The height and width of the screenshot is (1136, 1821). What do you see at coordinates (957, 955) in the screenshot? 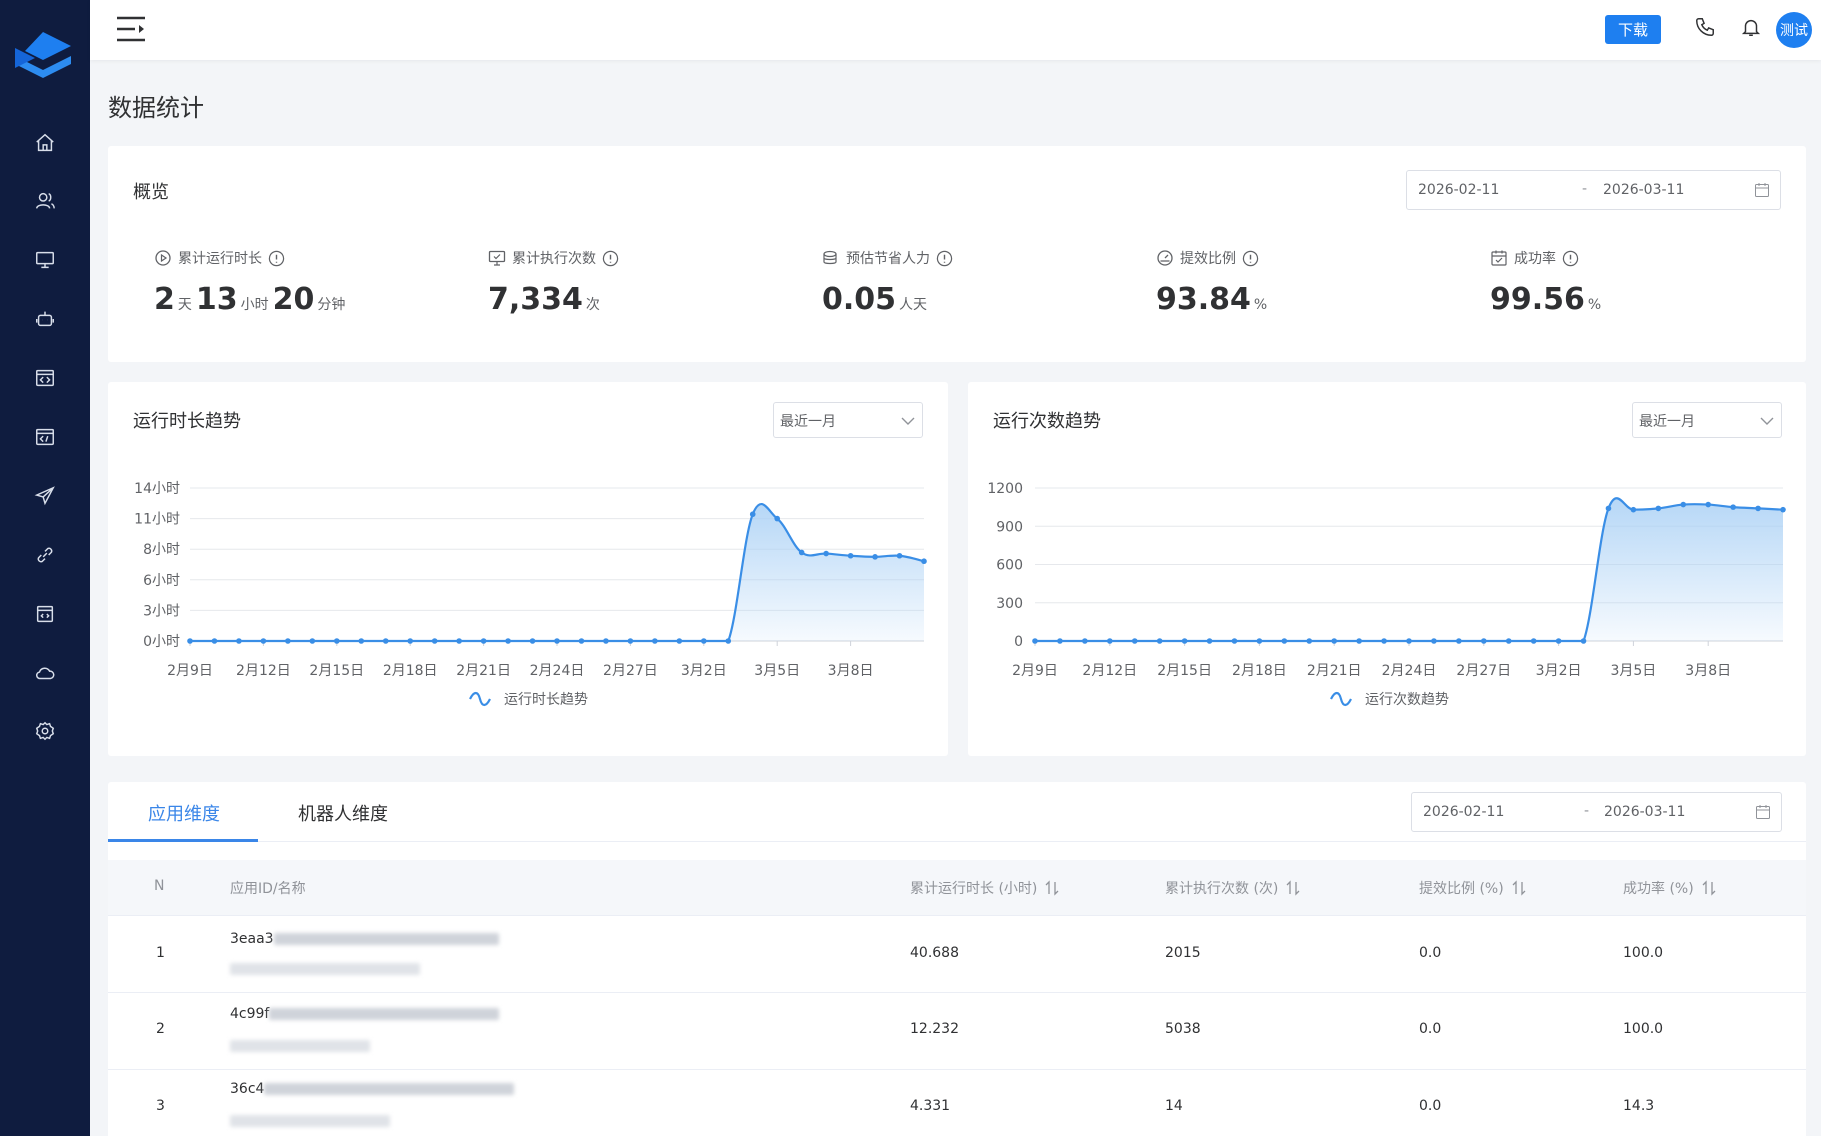
I see `table-row: 1 3eaa3 40.688 2015 0.0 100.0` at bounding box center [957, 955].